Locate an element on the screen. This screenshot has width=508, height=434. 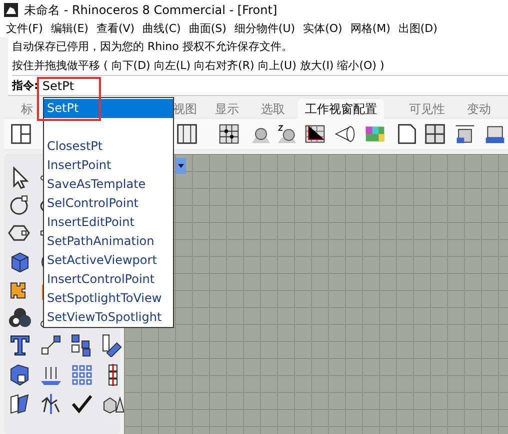
window-title: 未命名 - Rhinoceros 8 Commercial - [Front] is located at coordinates (151, 10).